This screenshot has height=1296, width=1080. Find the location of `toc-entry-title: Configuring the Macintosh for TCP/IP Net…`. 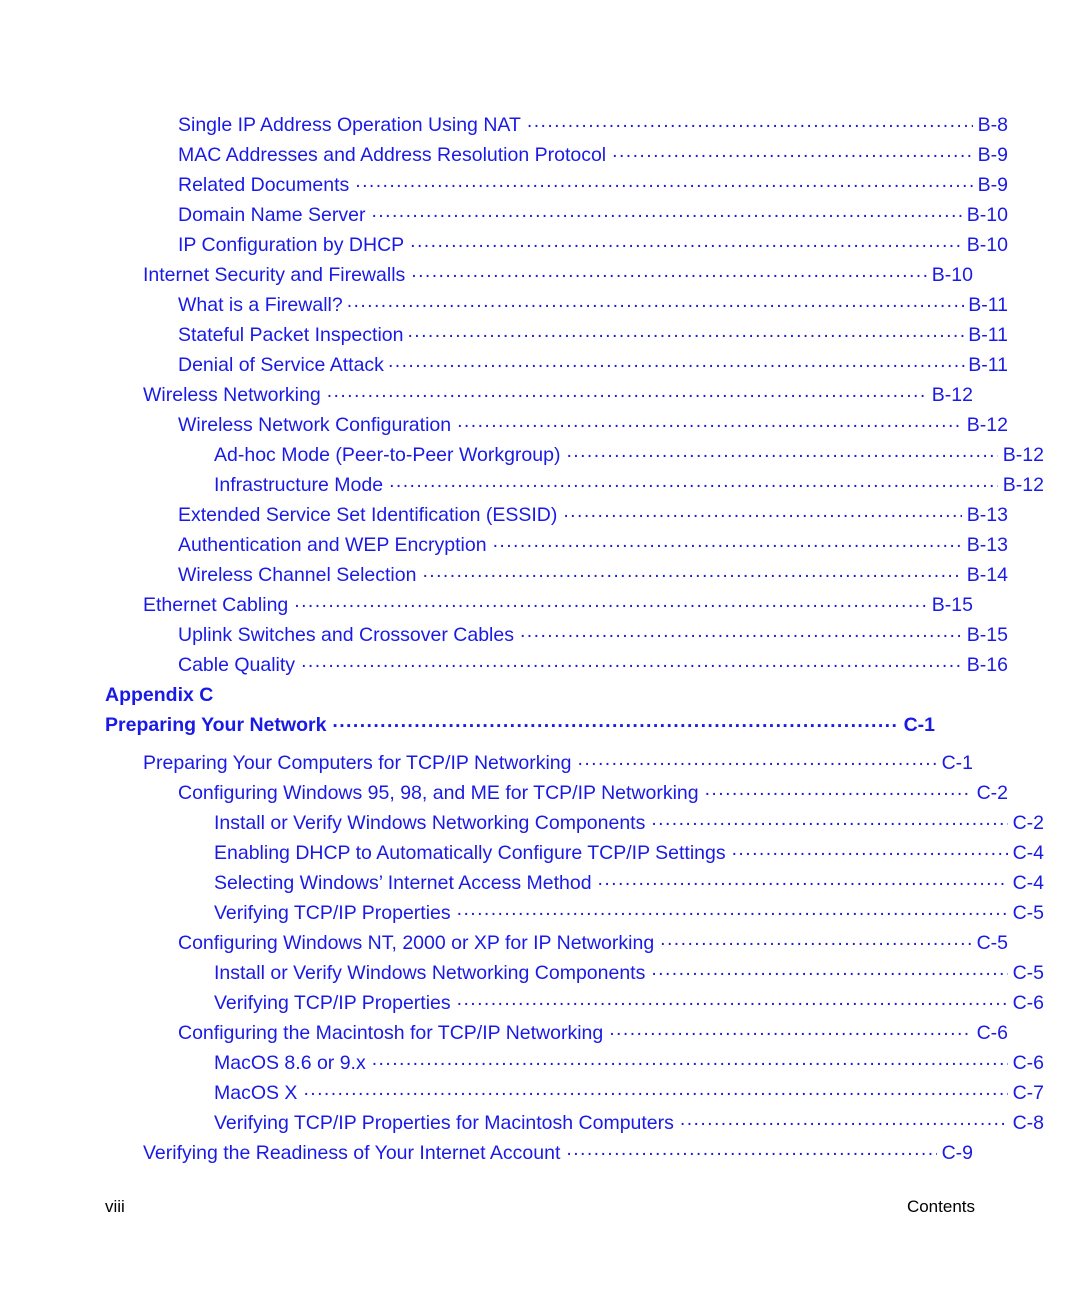

toc-entry-title: Configuring the Macintosh for TCP/IP Net… is located at coordinates (391, 1033).